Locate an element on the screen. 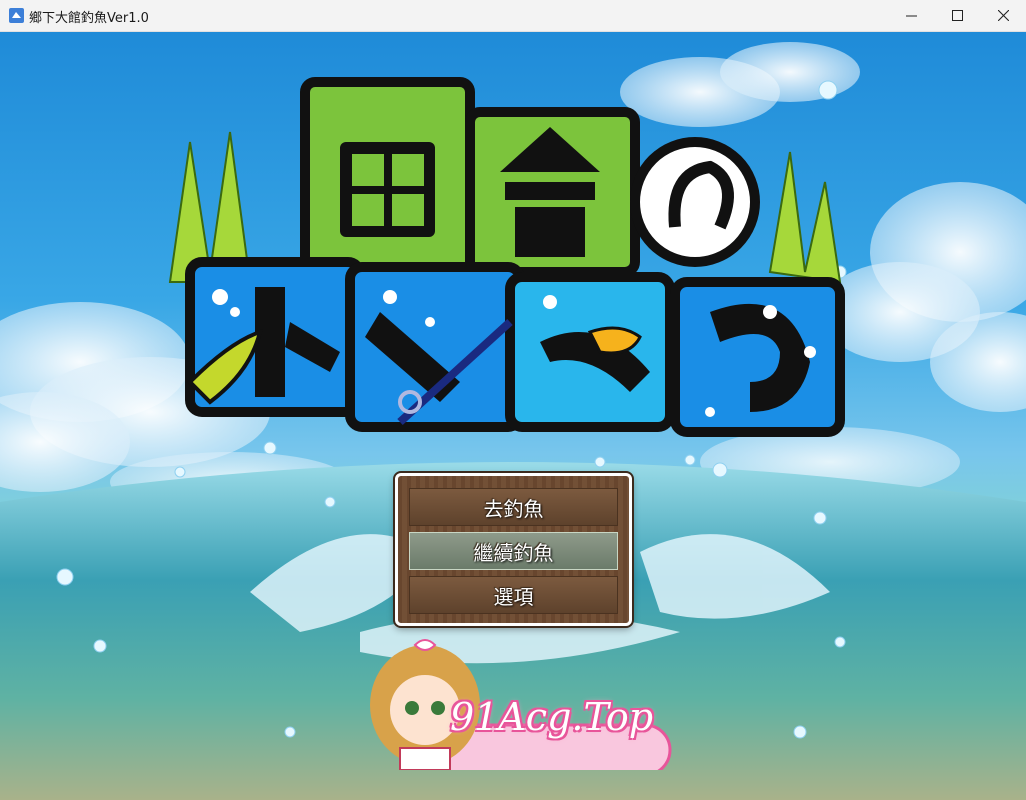  logo-top-row is located at coordinates (530, 177).